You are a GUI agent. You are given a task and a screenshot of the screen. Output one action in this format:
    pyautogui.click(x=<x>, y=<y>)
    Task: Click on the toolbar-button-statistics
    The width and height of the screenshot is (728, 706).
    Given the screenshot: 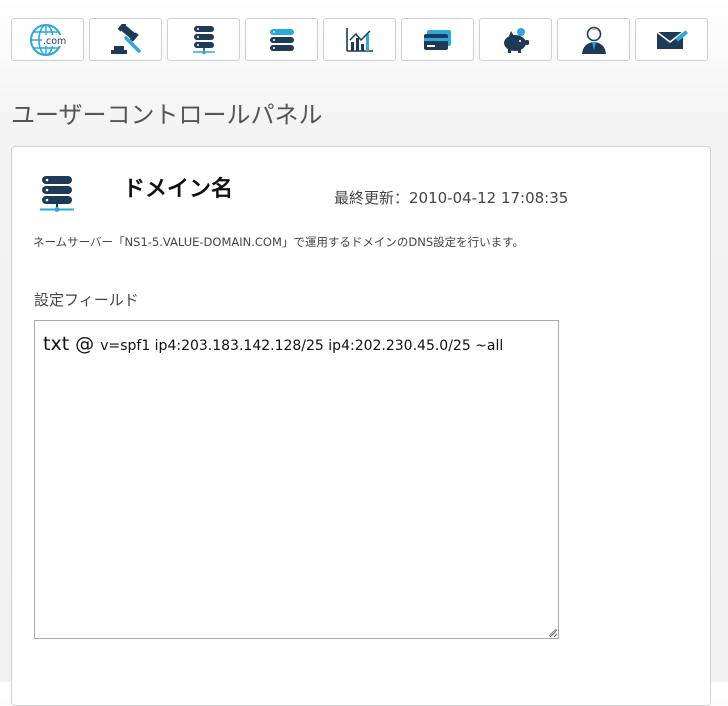 What is the action you would take?
    pyautogui.click(x=359, y=39)
    